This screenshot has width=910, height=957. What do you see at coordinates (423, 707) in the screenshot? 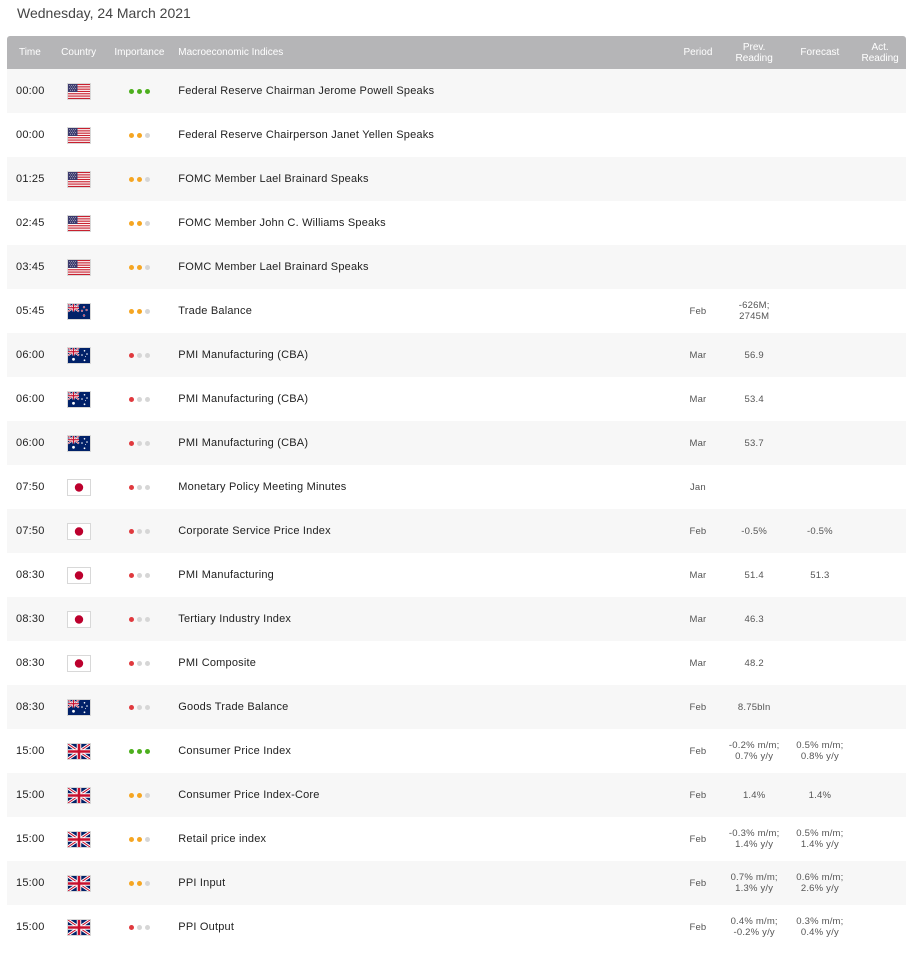
I see `event-name: Goods Trade Balance` at bounding box center [423, 707].